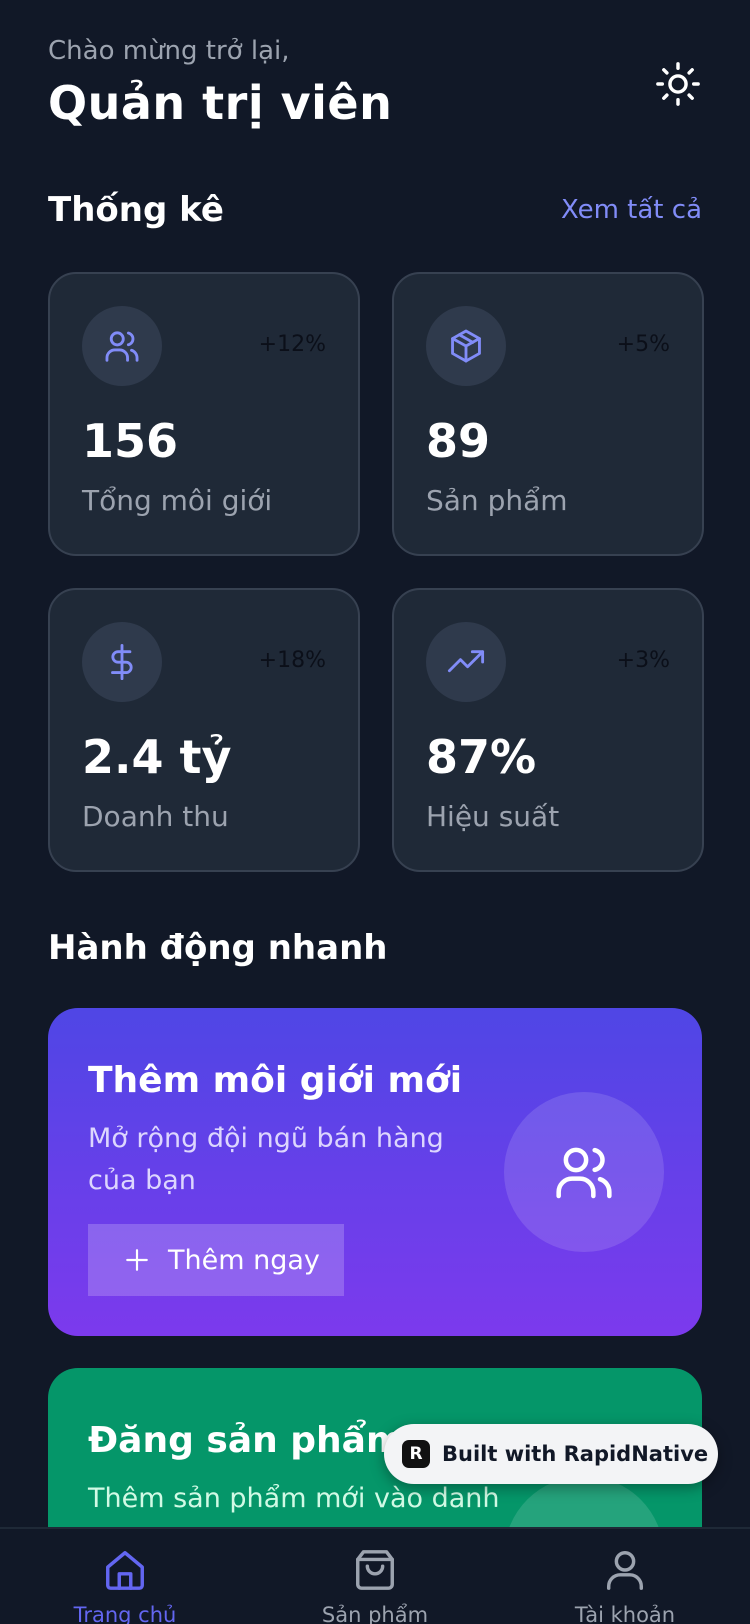  I want to click on add-now-label: Thêm ngay, so click(244, 1260).